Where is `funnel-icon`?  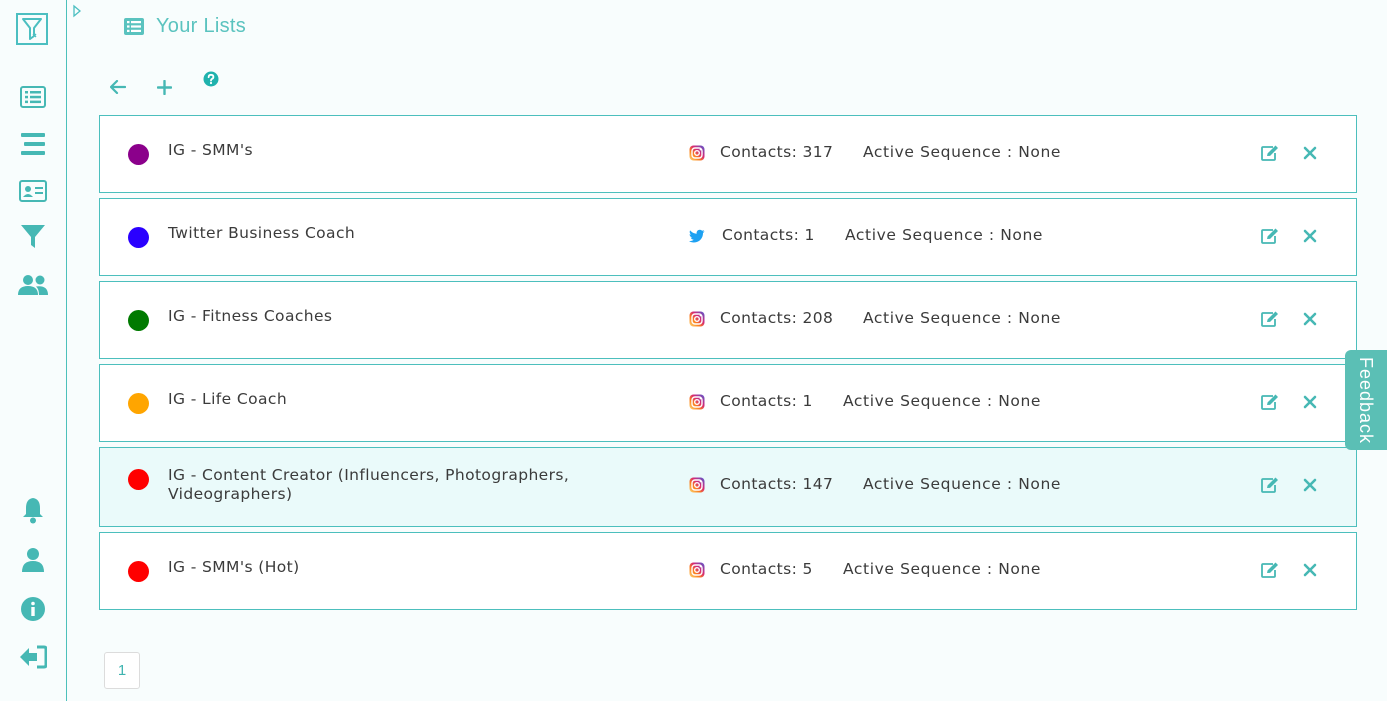 funnel-icon is located at coordinates (33, 236).